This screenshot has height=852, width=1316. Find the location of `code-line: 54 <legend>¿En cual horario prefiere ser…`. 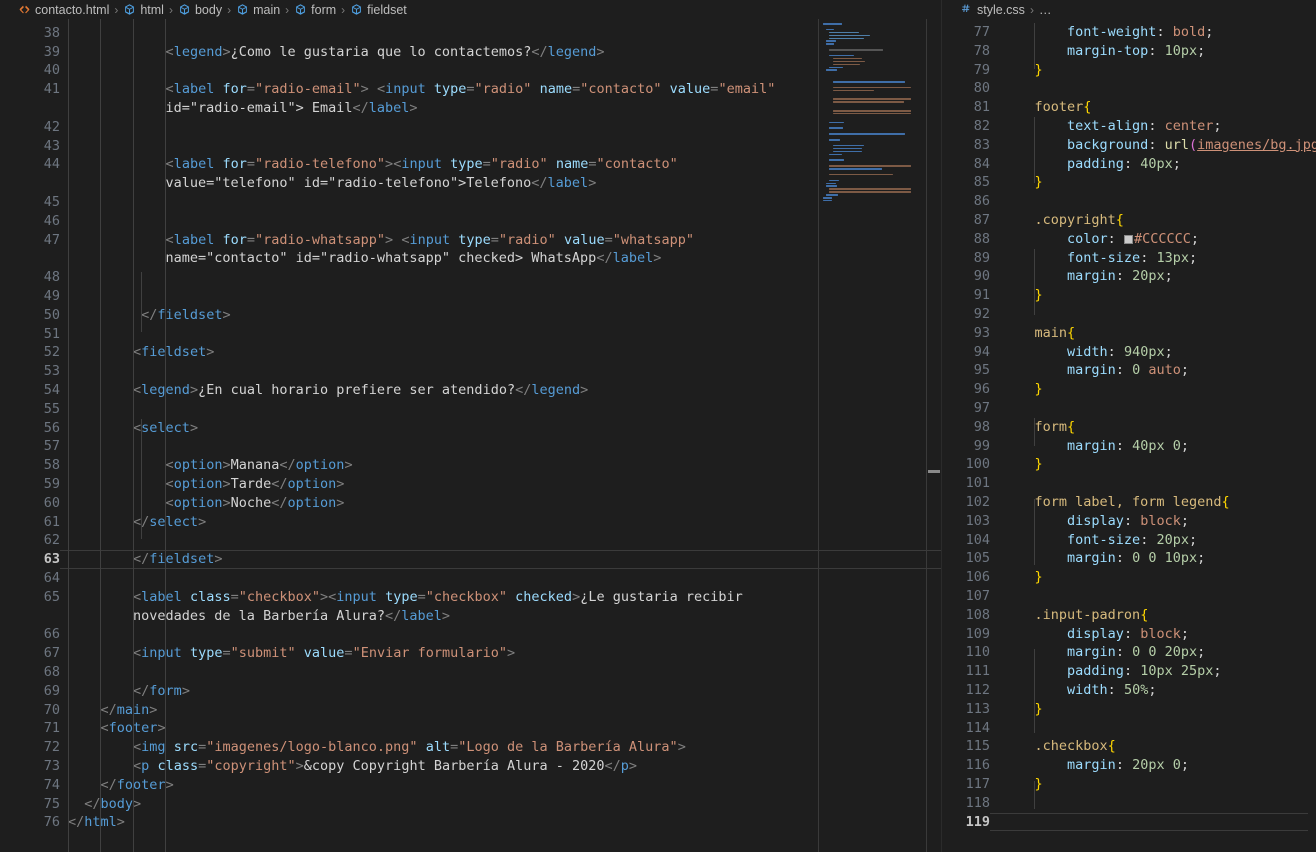

code-line: 54 <legend>¿En cual horario prefiere ser… is located at coordinates (470, 390).